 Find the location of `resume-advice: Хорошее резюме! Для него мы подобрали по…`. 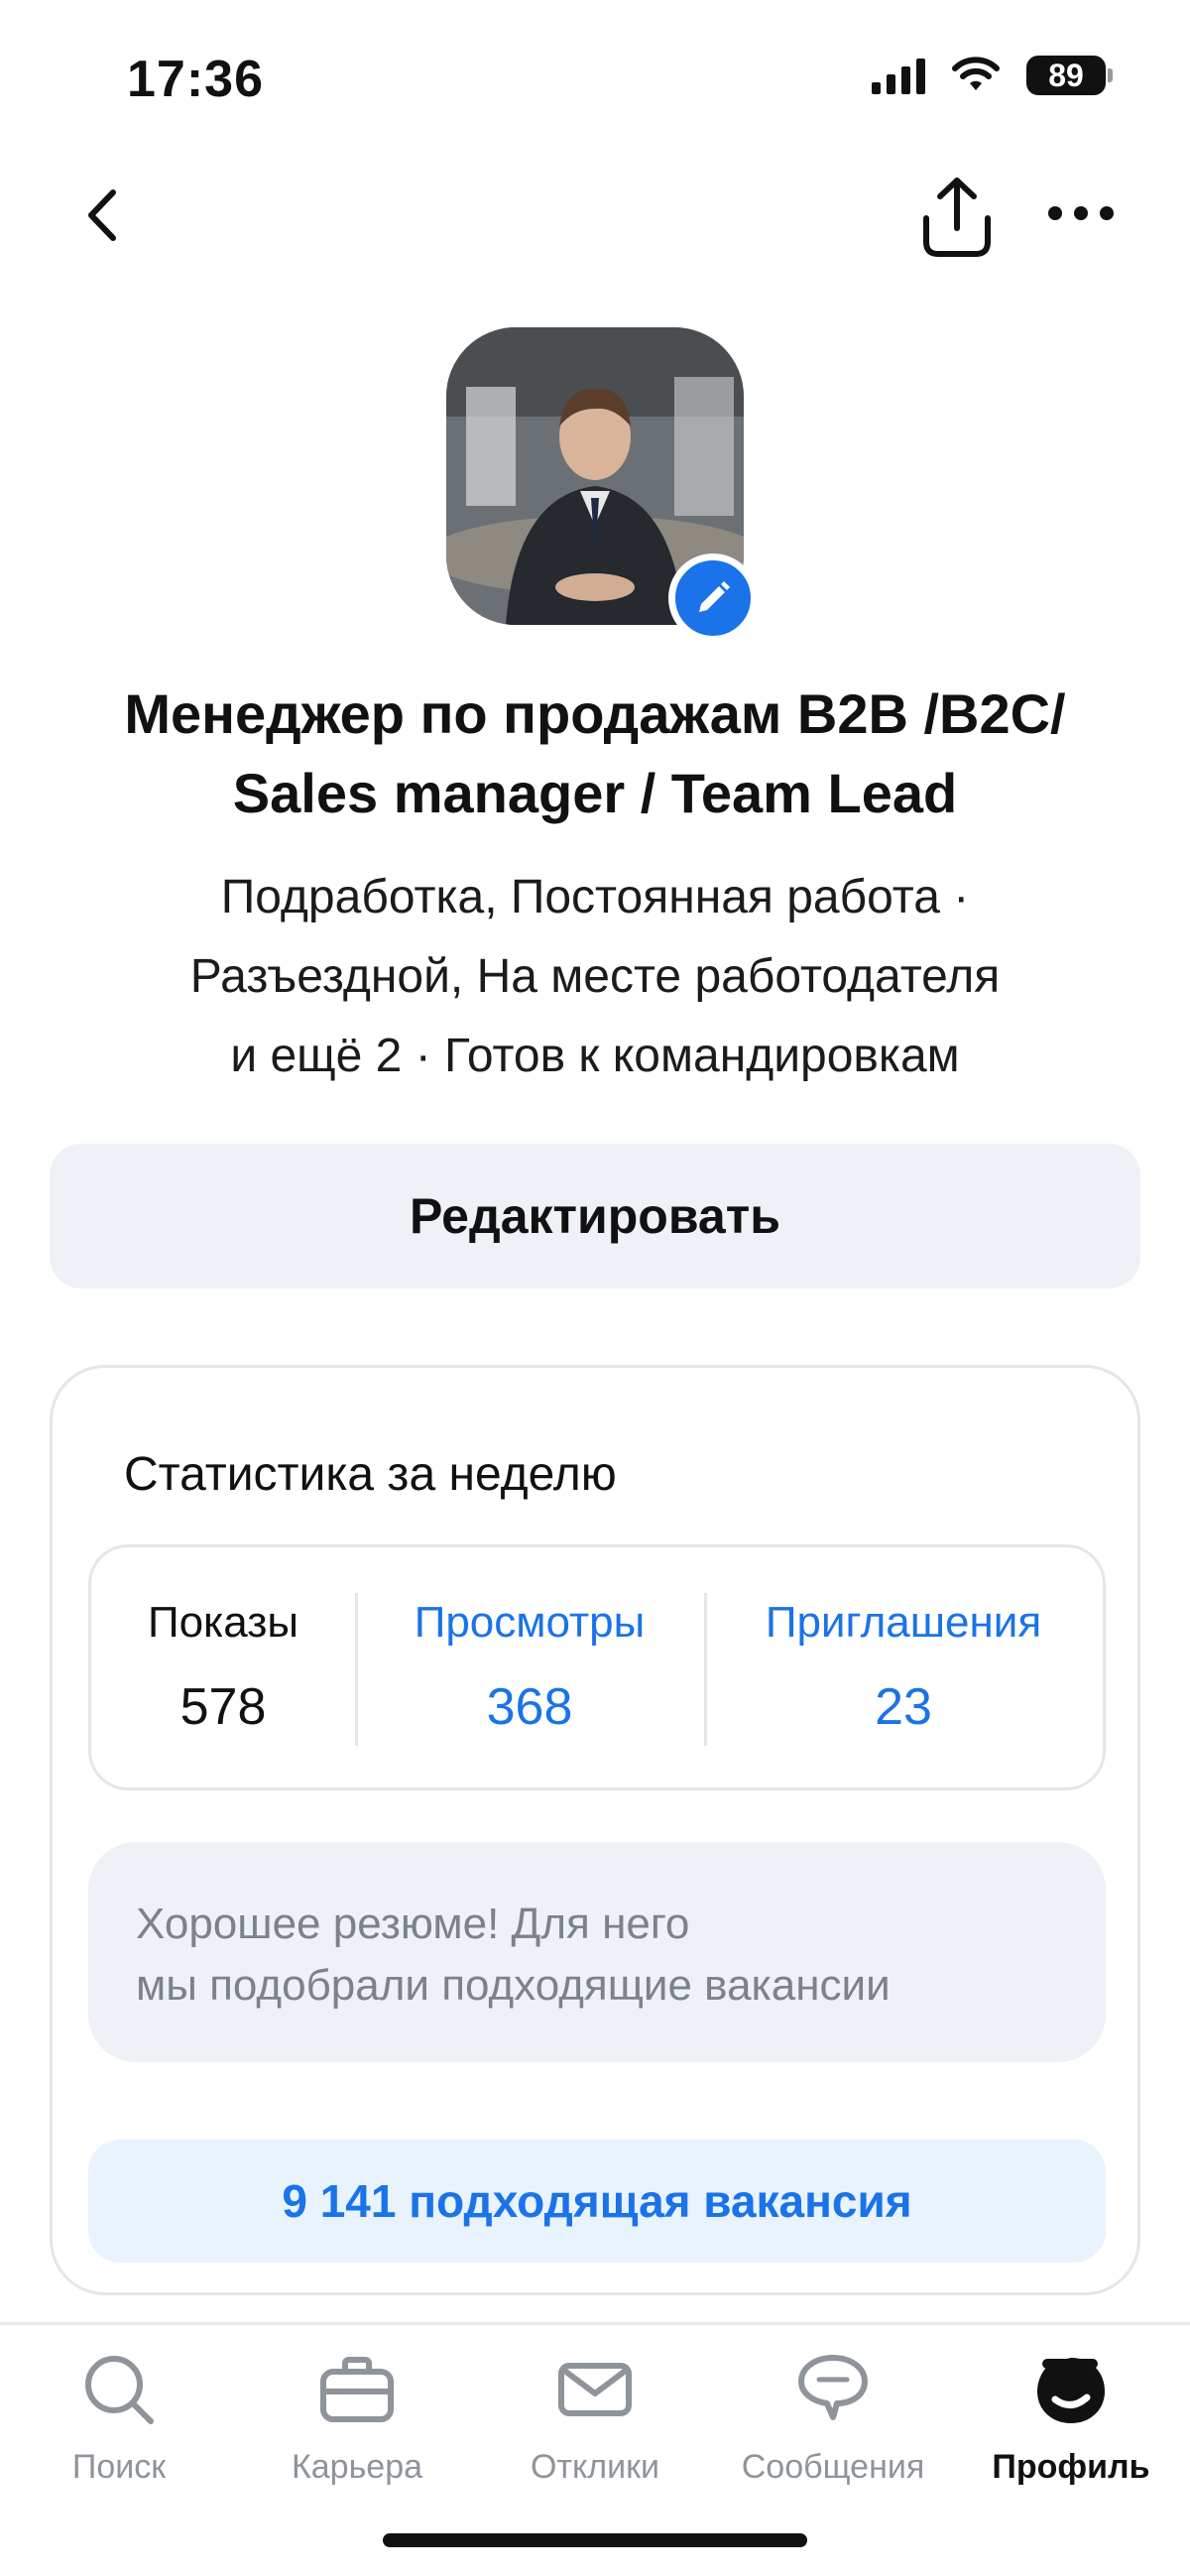

resume-advice: Хорошее резюме! Для него мы подобрали по… is located at coordinates (597, 1952).